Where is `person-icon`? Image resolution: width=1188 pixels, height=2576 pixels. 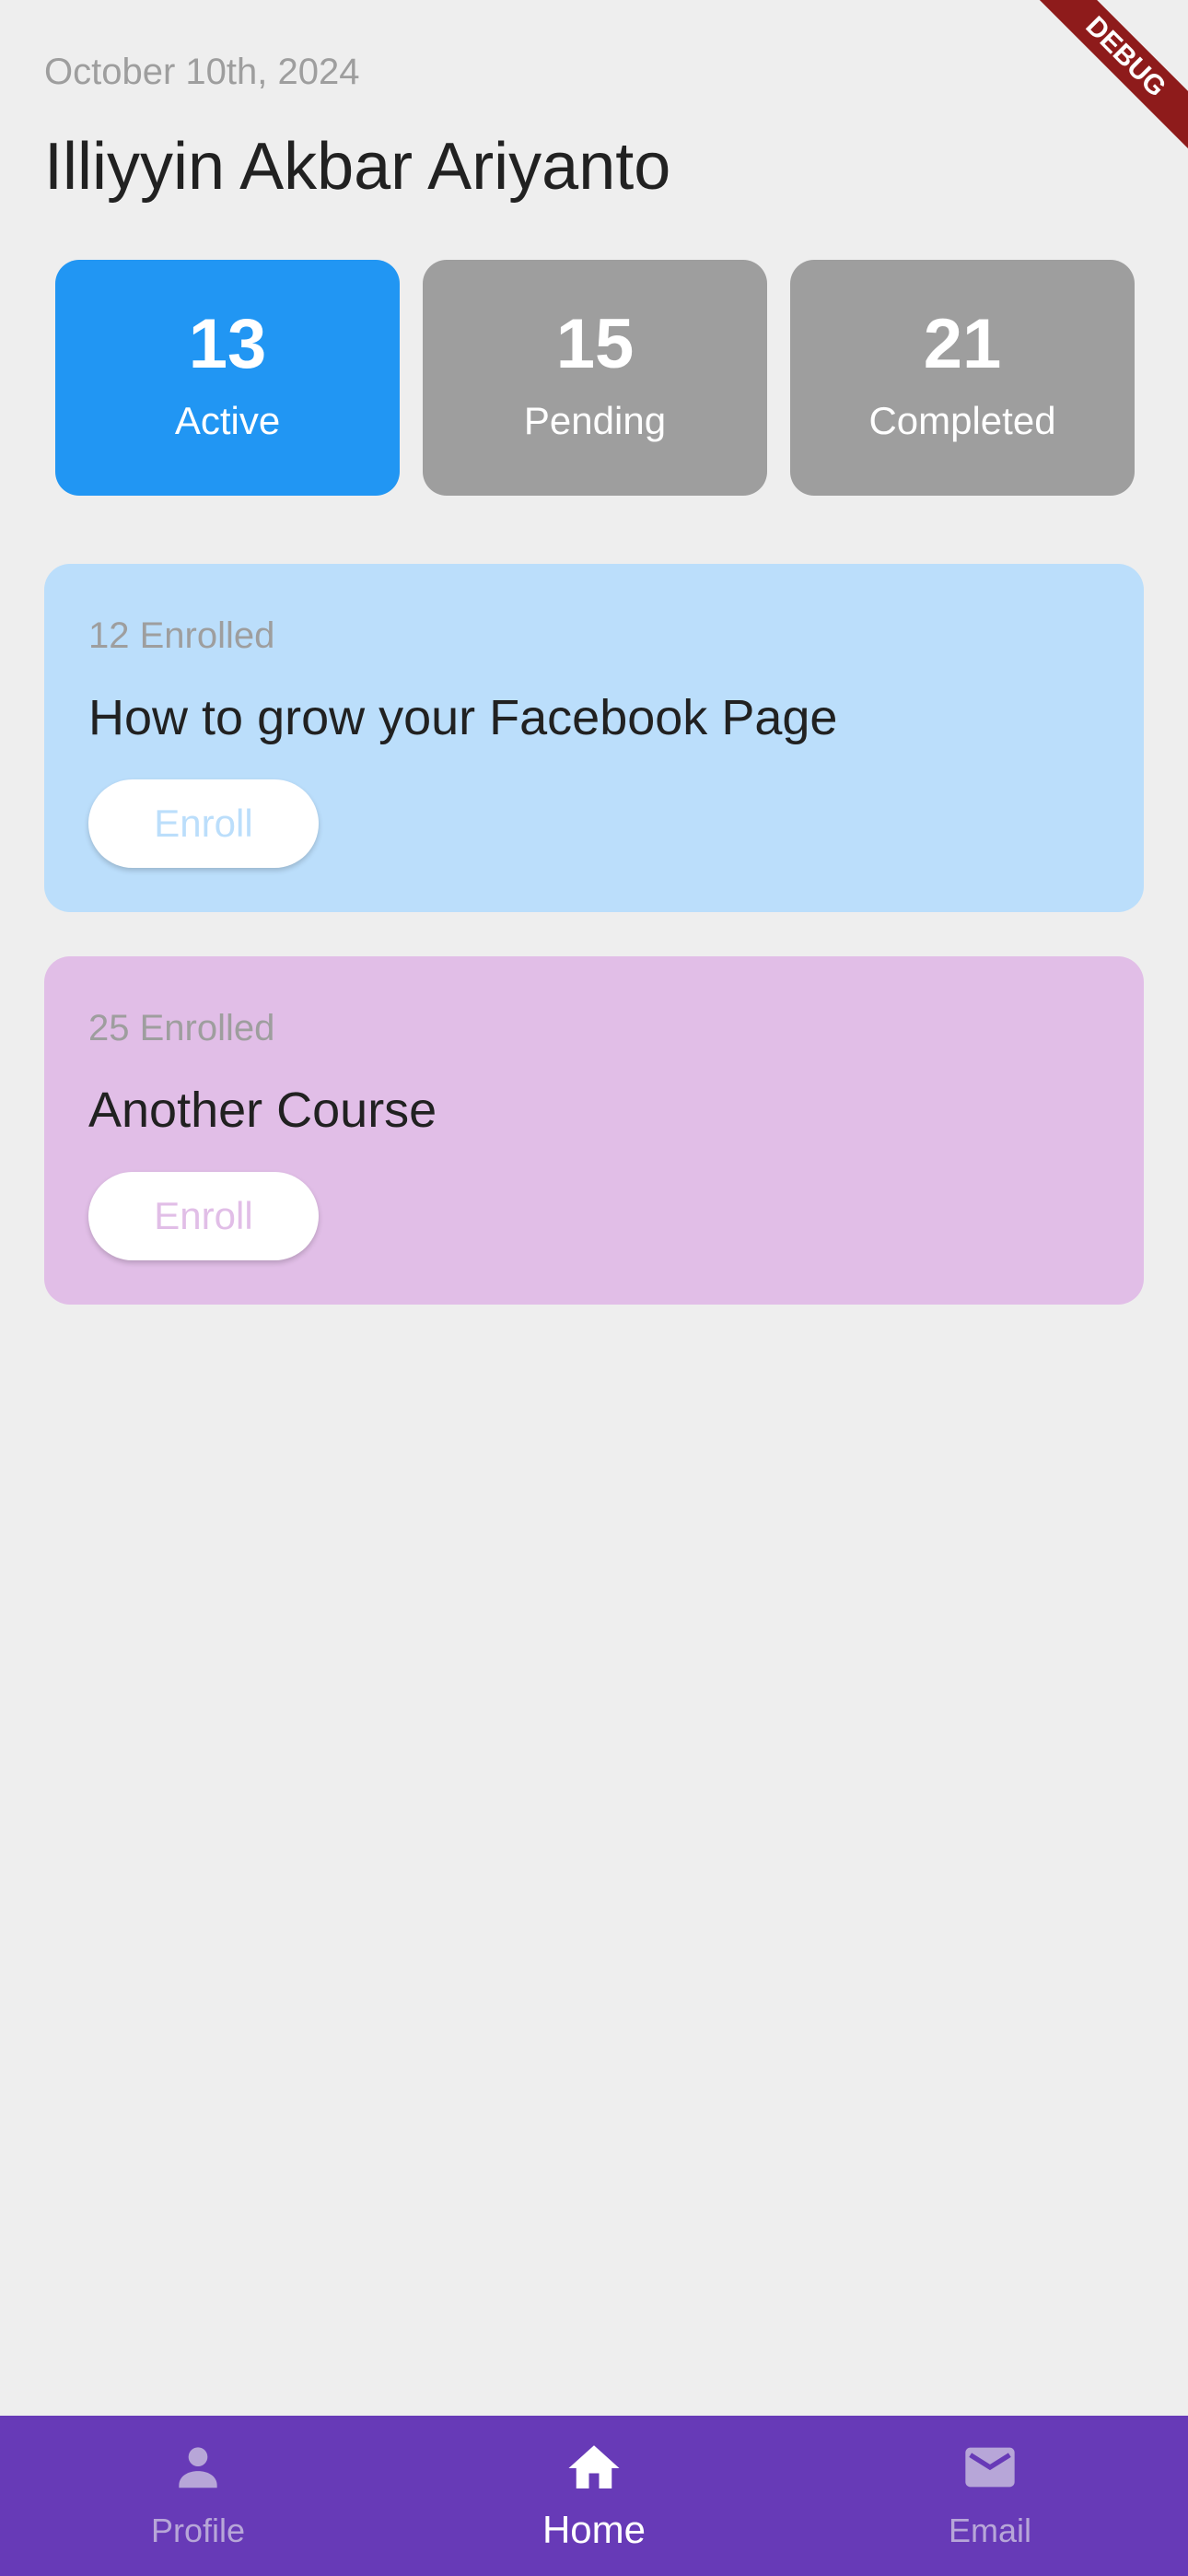
person-icon is located at coordinates (198, 2466).